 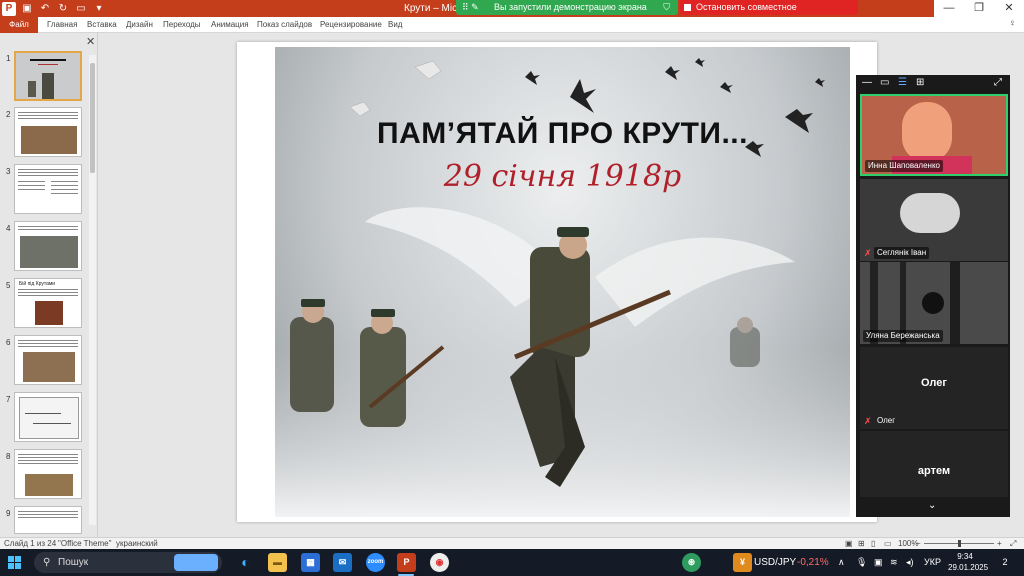 What do you see at coordinates (873, 543) in the screenshot?
I see `reading-view-icon: ▯` at bounding box center [873, 543].